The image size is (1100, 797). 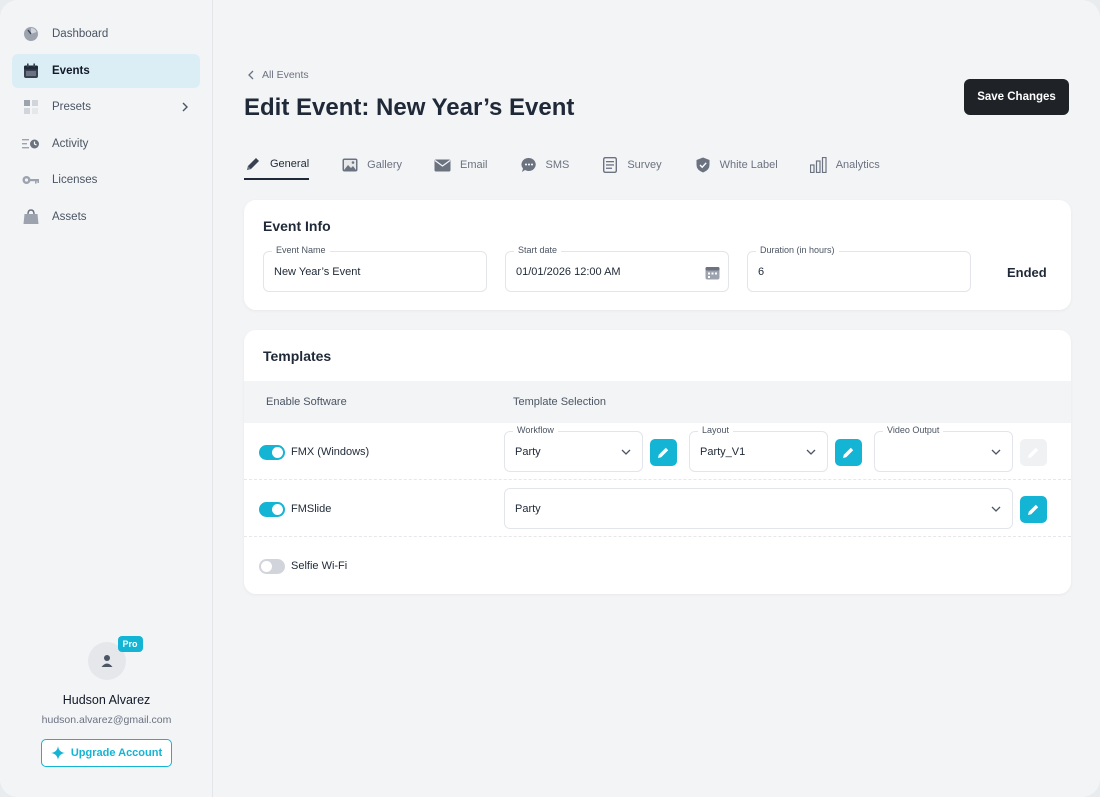 I want to click on tab-analytics: Analytics, so click(x=845, y=165).